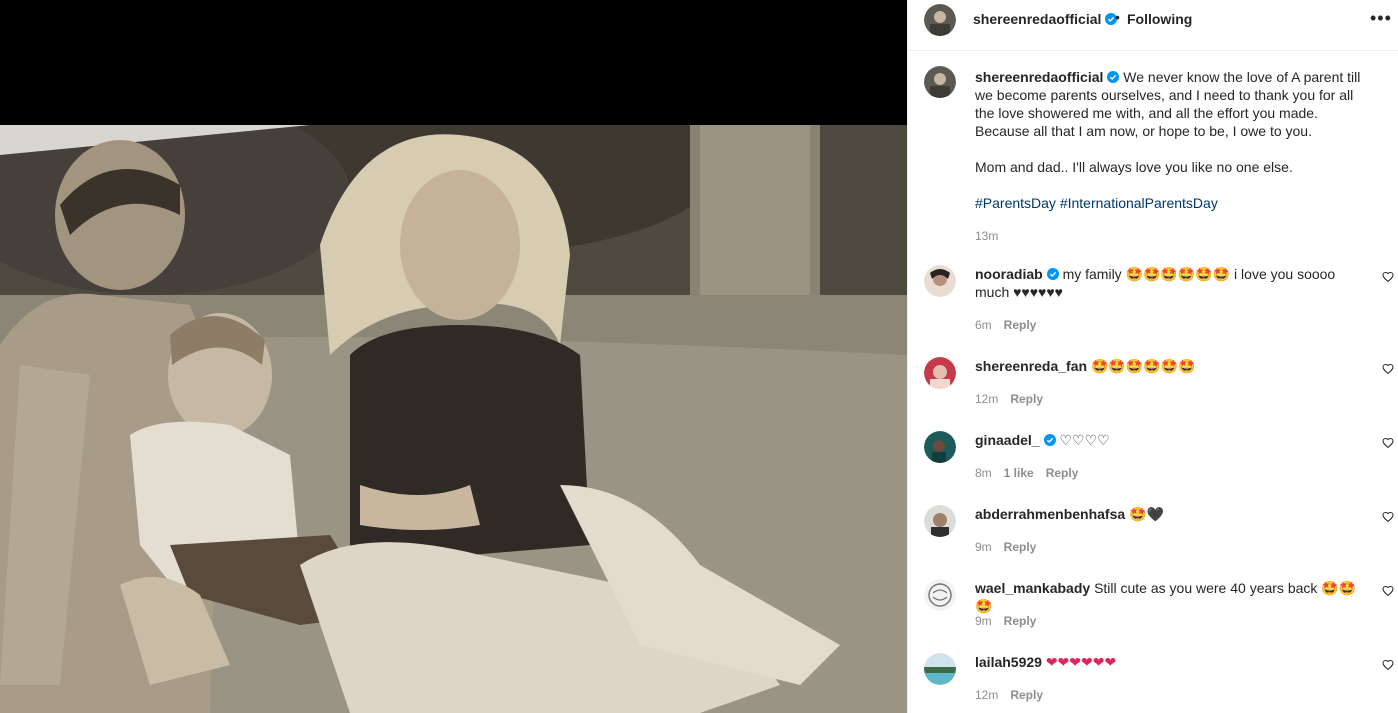  I want to click on caption-username: shereenredaofficial, so click(1039, 77).